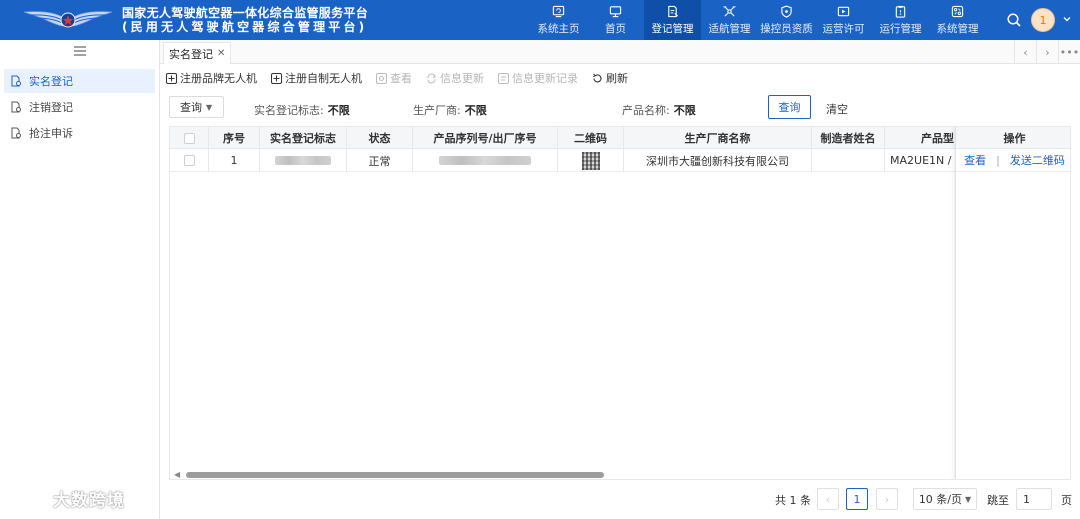 The width and height of the screenshot is (1080, 519). What do you see at coordinates (289, 110) in the screenshot?
I see `filter-label: 实名登记标志:` at bounding box center [289, 110].